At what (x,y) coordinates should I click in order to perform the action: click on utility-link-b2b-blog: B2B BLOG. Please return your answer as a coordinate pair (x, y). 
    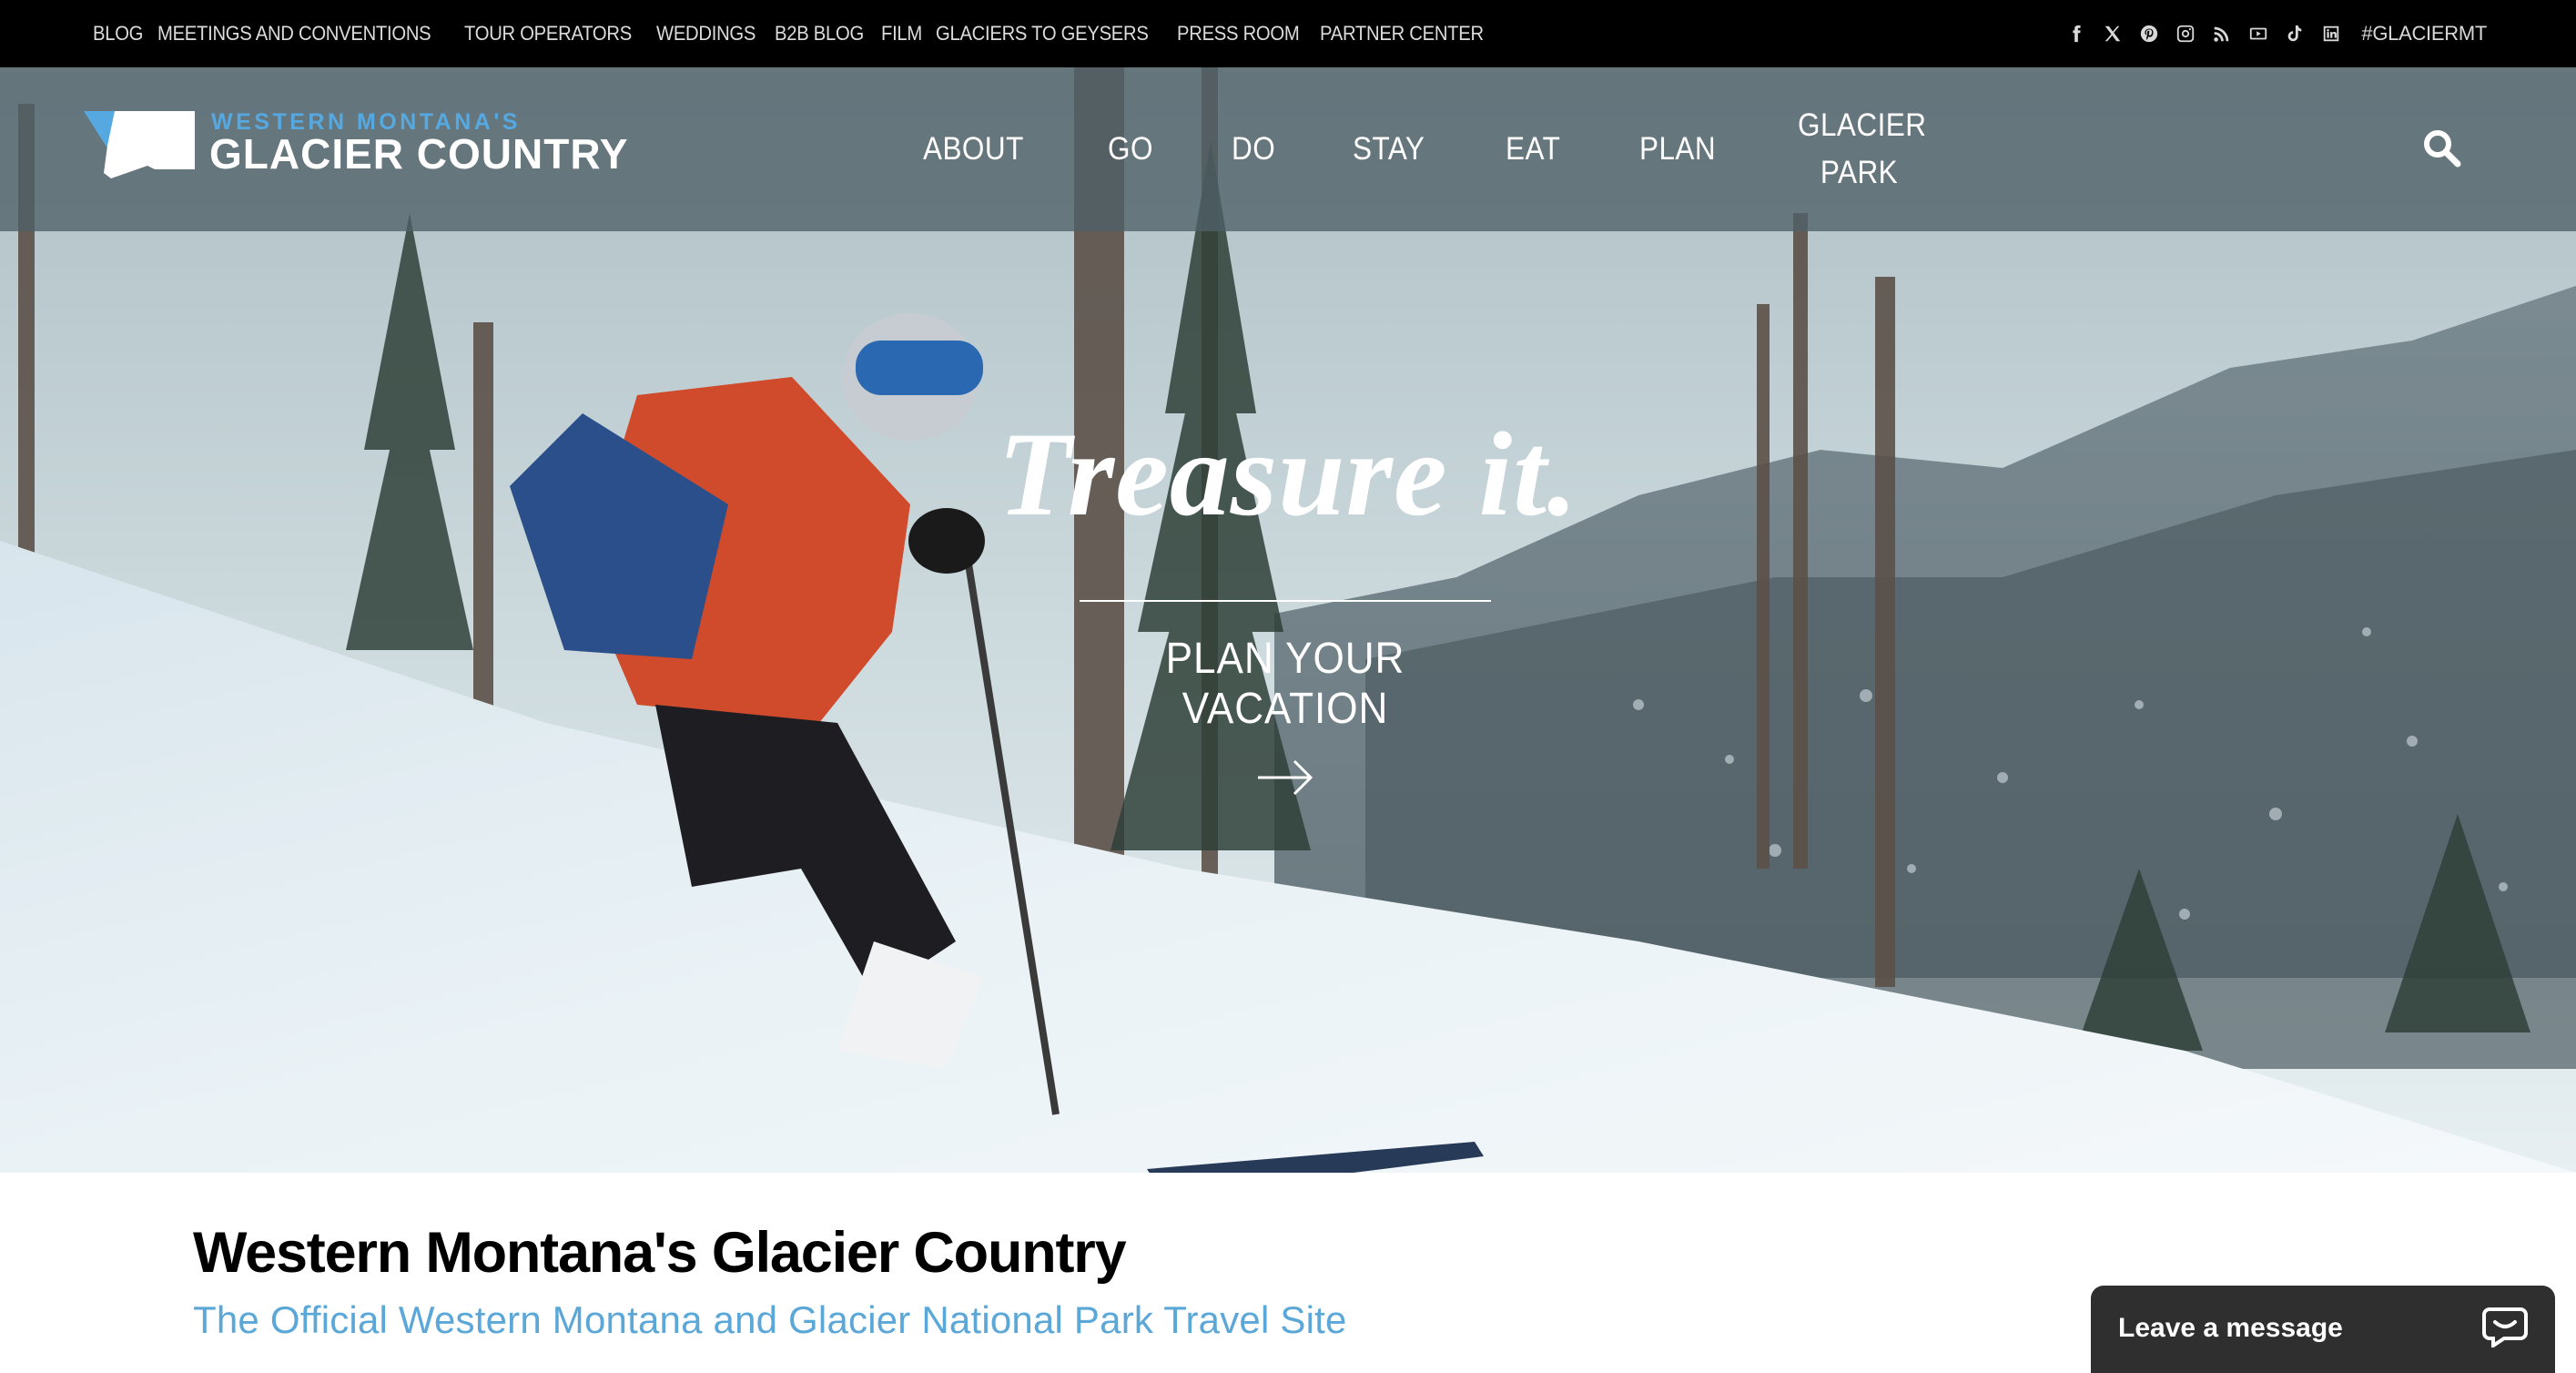
    Looking at the image, I should click on (819, 34).